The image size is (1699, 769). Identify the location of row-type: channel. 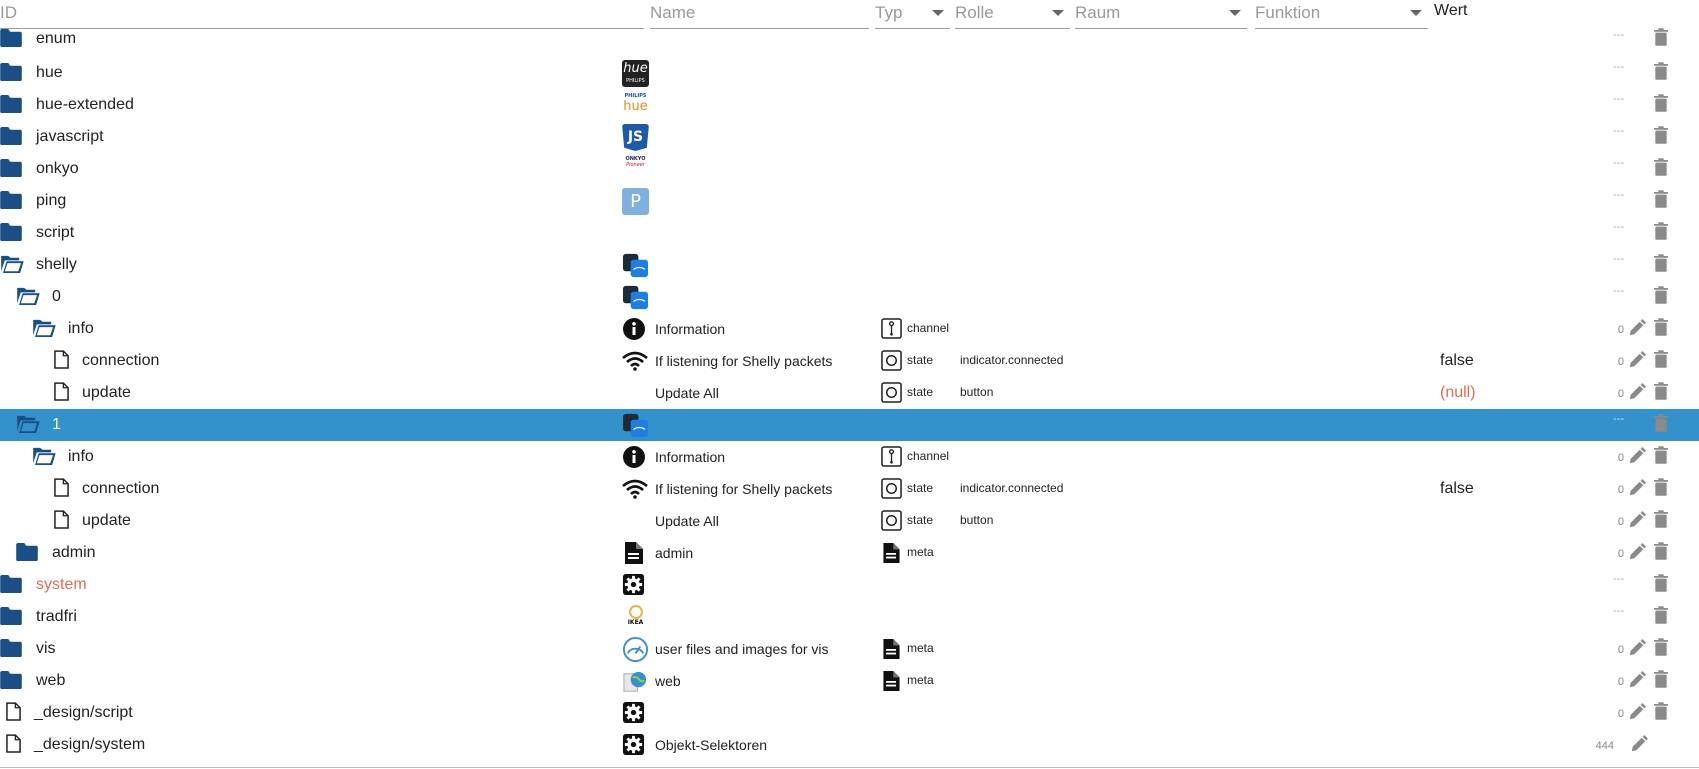
(928, 328).